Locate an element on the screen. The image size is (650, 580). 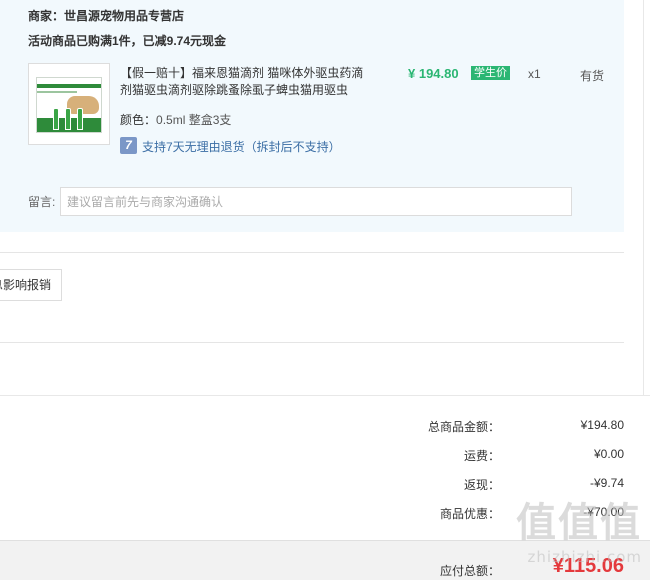
summary-value: ¥0.00 is located at coordinates (608, 454).